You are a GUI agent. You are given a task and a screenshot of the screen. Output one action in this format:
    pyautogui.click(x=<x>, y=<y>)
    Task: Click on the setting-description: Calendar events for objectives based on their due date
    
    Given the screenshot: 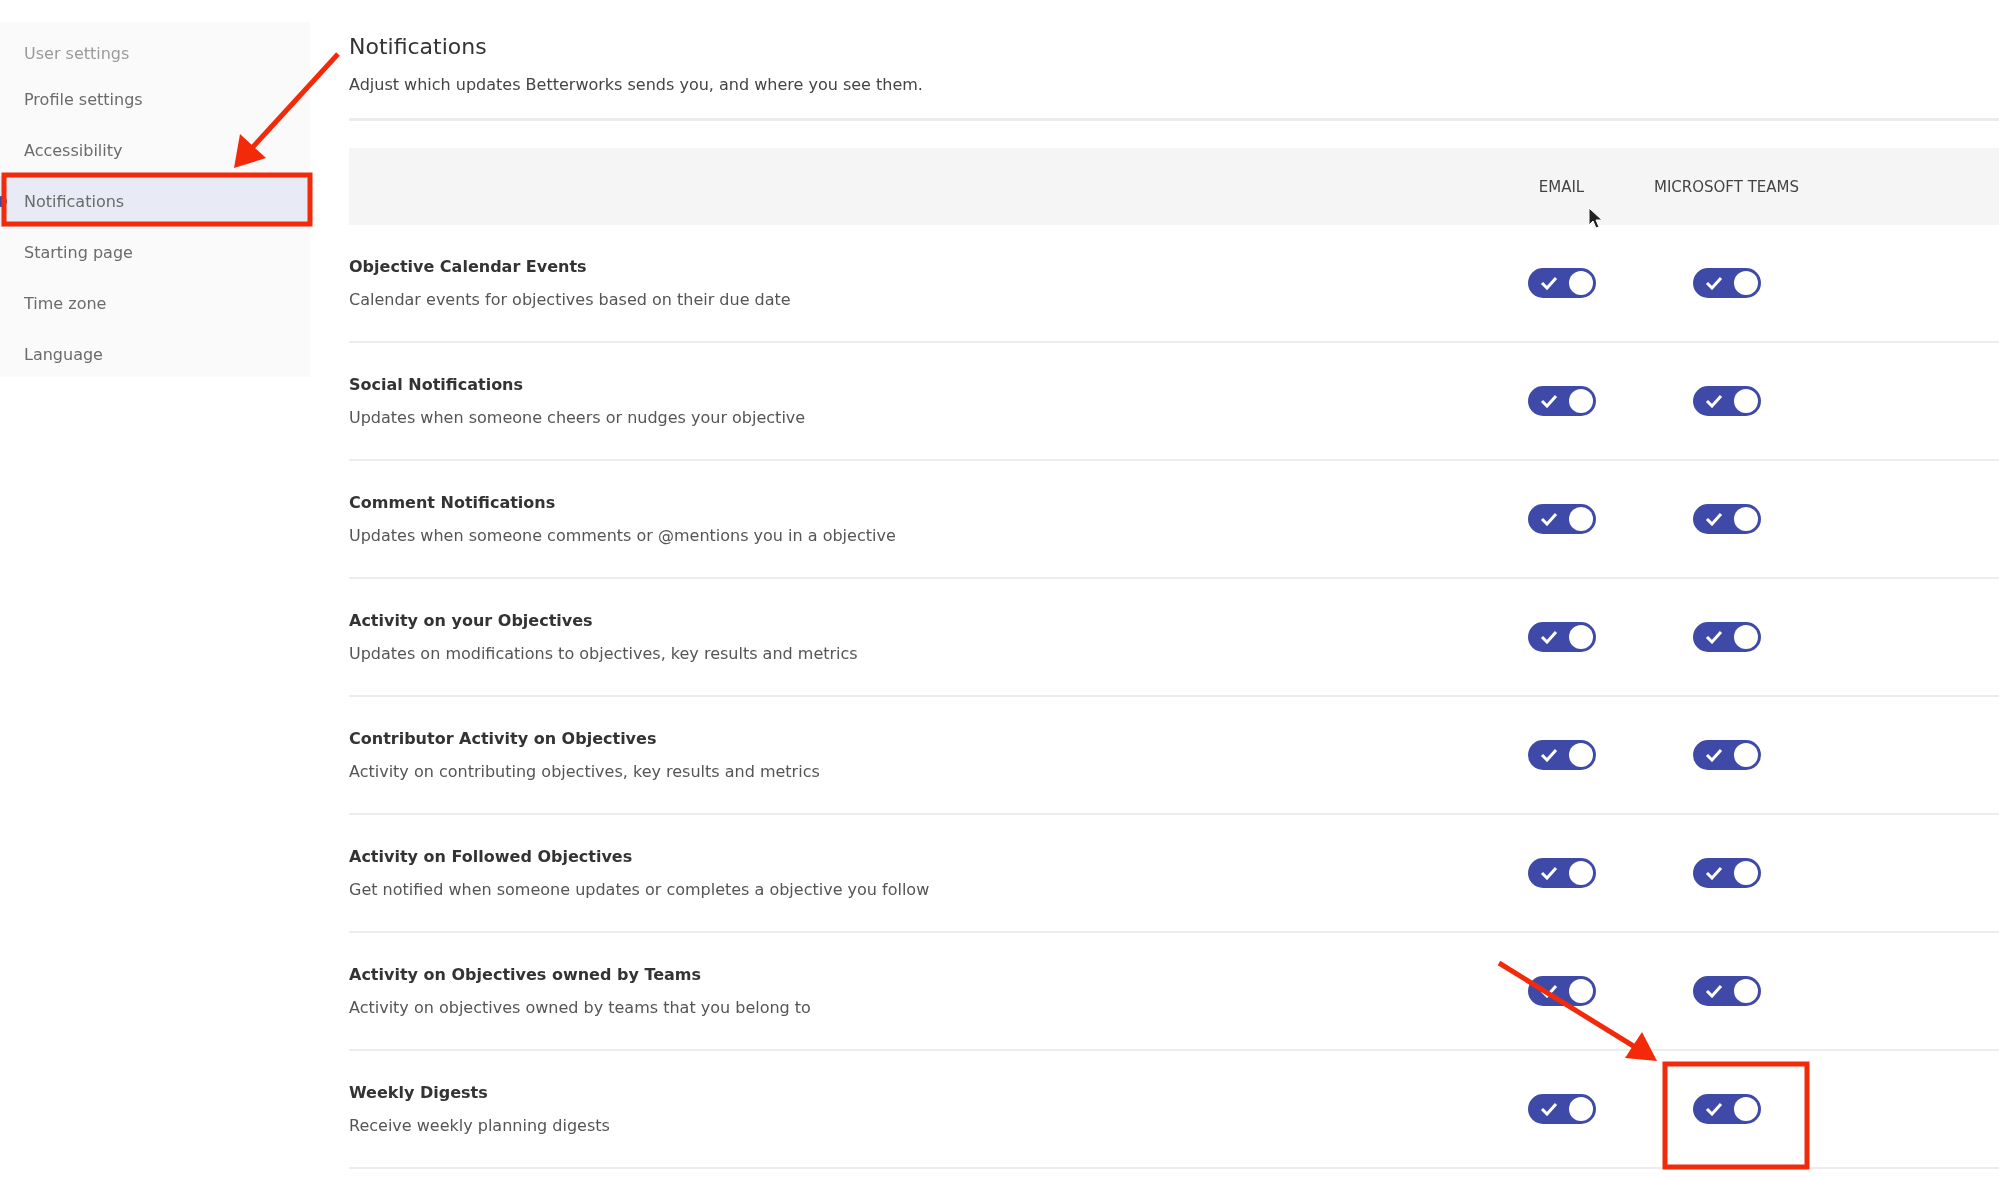 What is the action you would take?
    pyautogui.click(x=570, y=299)
    